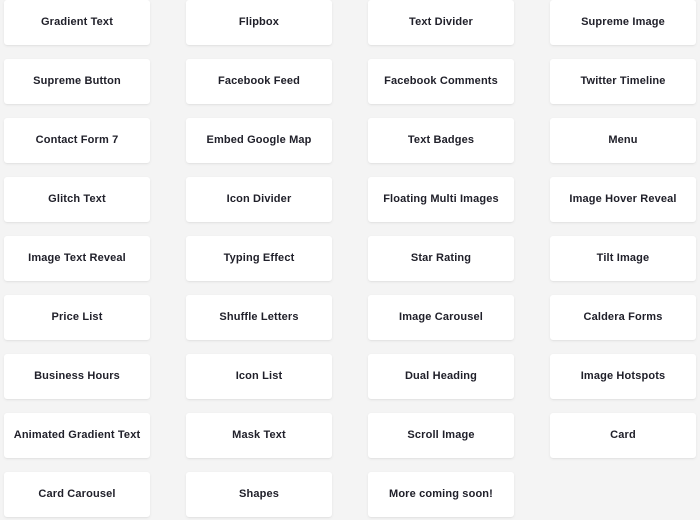  I want to click on widget-card-empty-slot, so click(623, 494).